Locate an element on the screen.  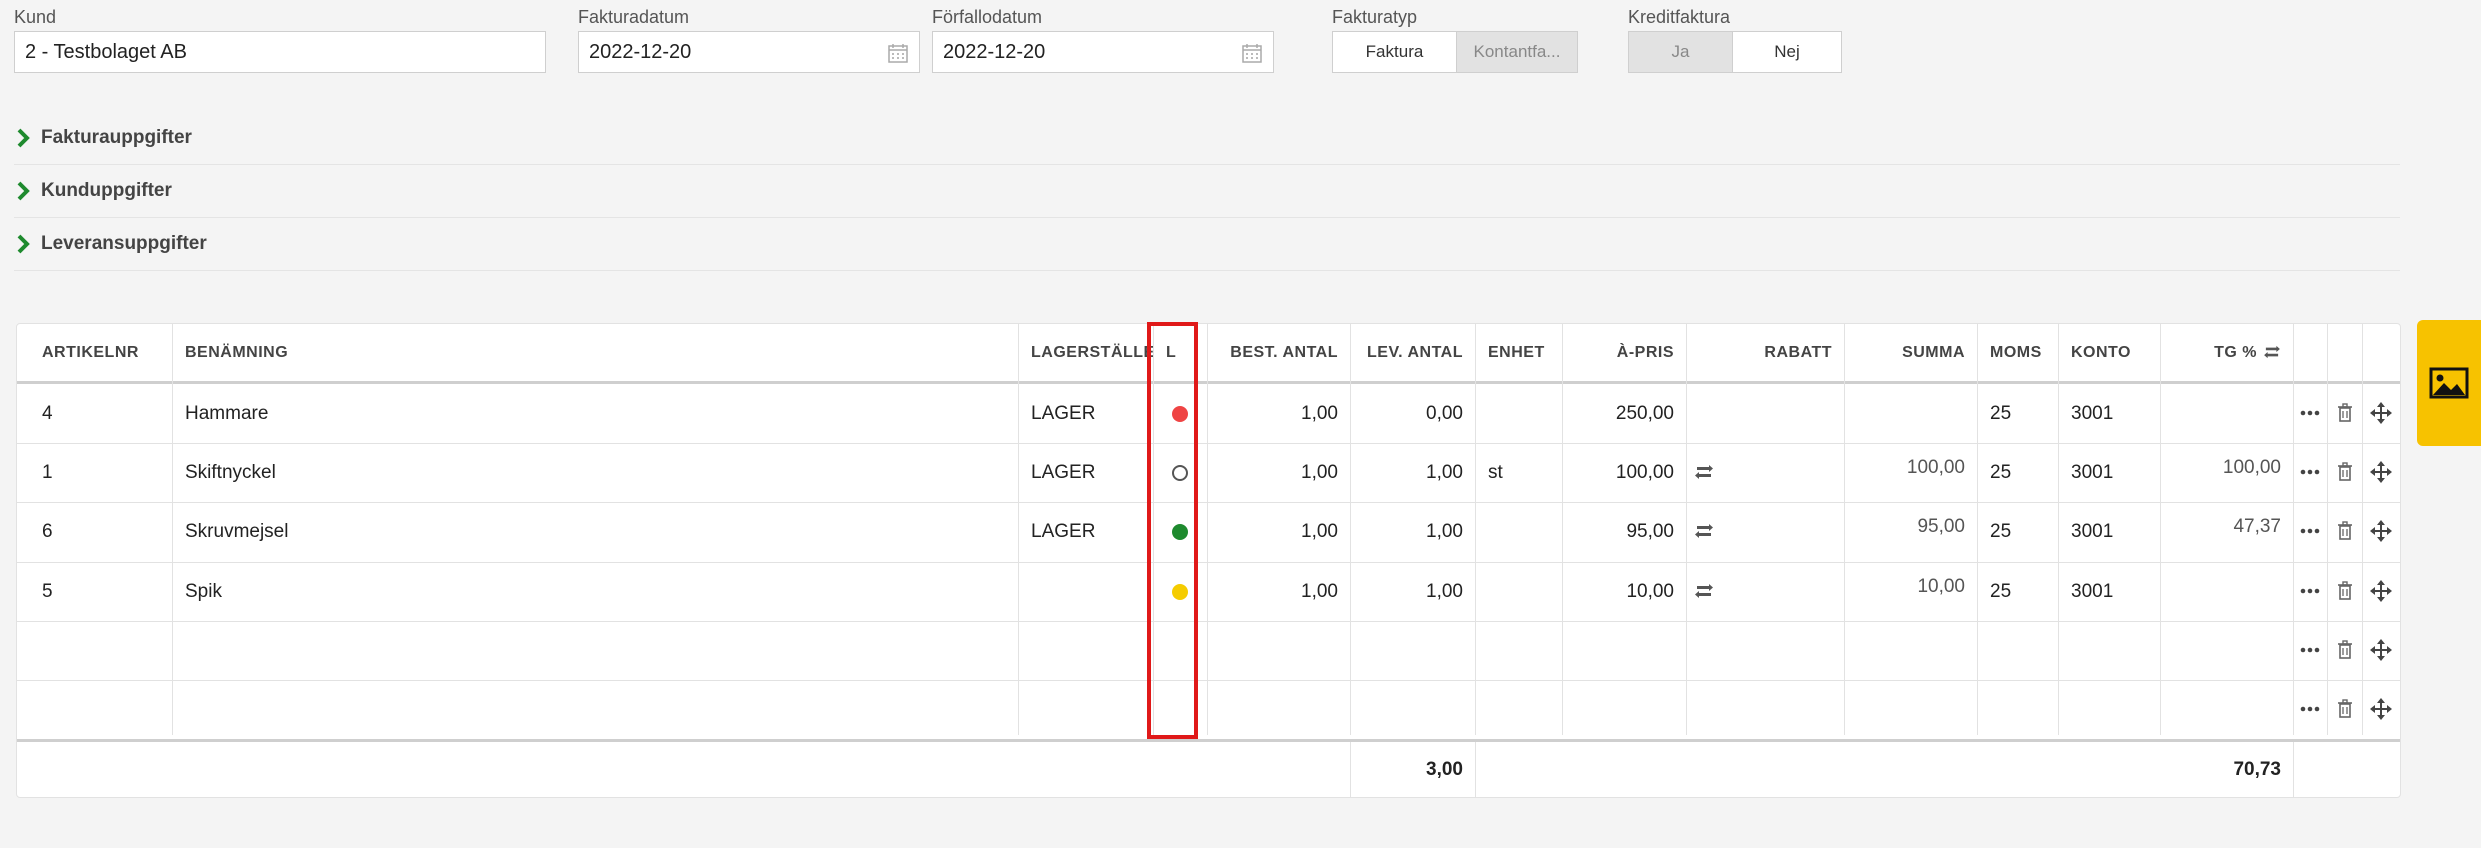
column-header-summa: SUMMA is located at coordinates (1904, 352).